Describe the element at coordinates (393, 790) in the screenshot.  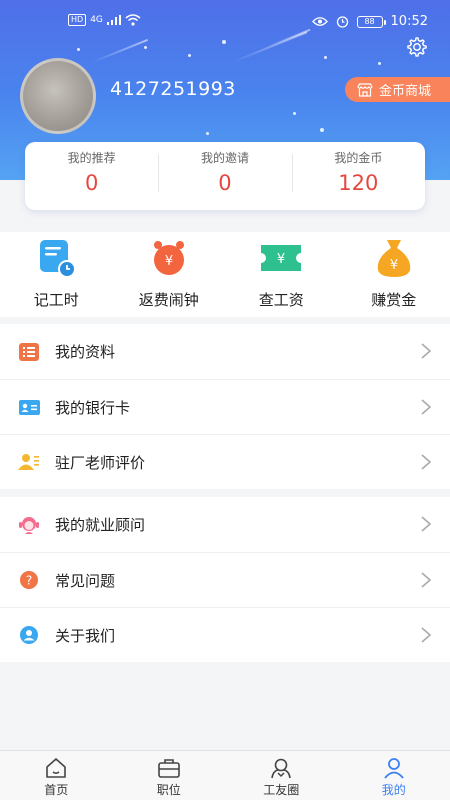
I see `tab-label: 我的` at that location.